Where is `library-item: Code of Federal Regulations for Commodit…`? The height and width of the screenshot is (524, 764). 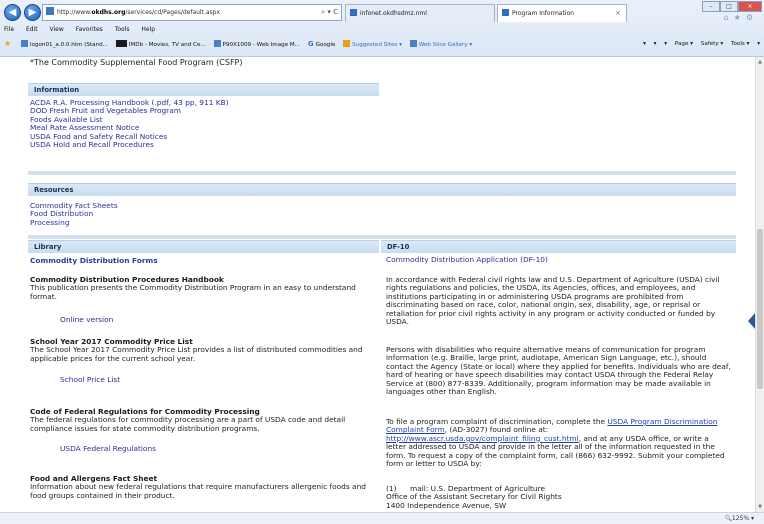 library-item: Code of Federal Regulations for Commodit… is located at coordinates (202, 430).